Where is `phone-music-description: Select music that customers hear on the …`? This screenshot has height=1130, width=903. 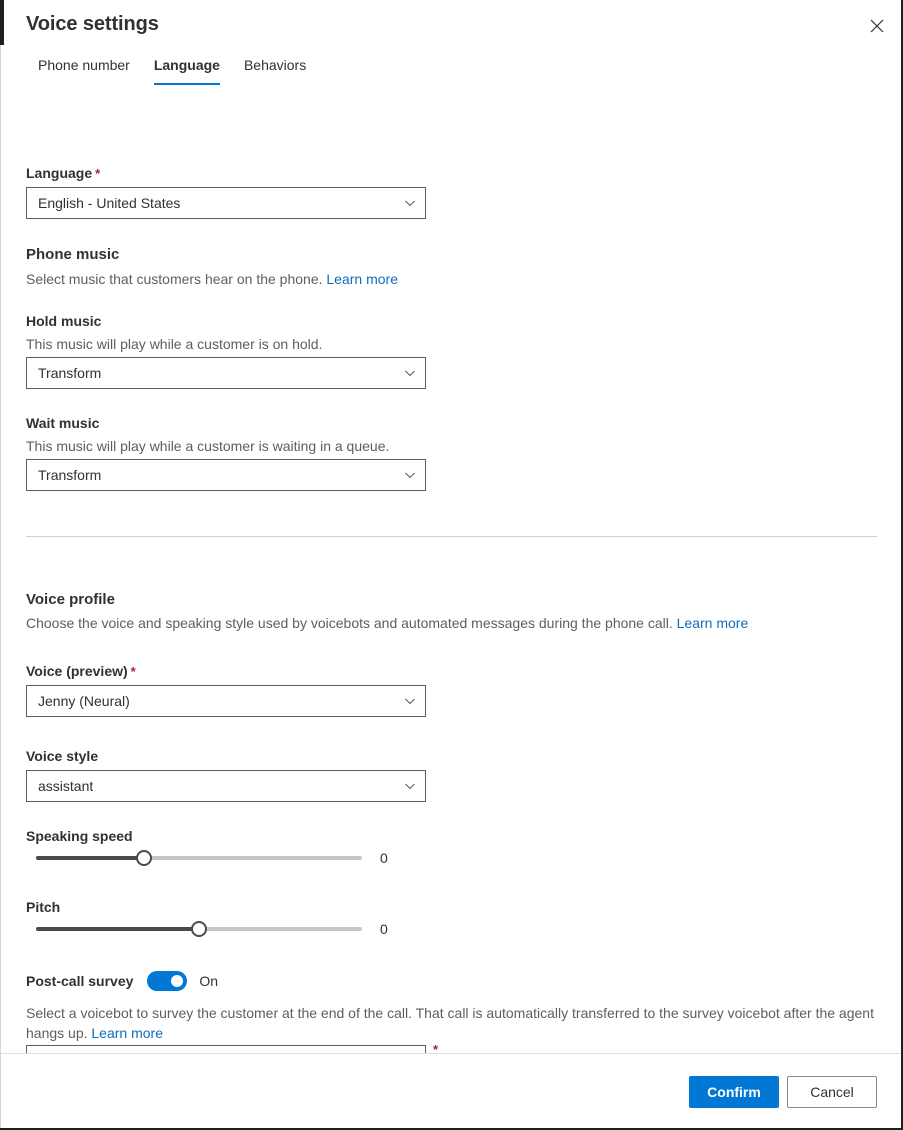
phone-music-description: Select music that customers hear on the … is located at coordinates (436, 279).